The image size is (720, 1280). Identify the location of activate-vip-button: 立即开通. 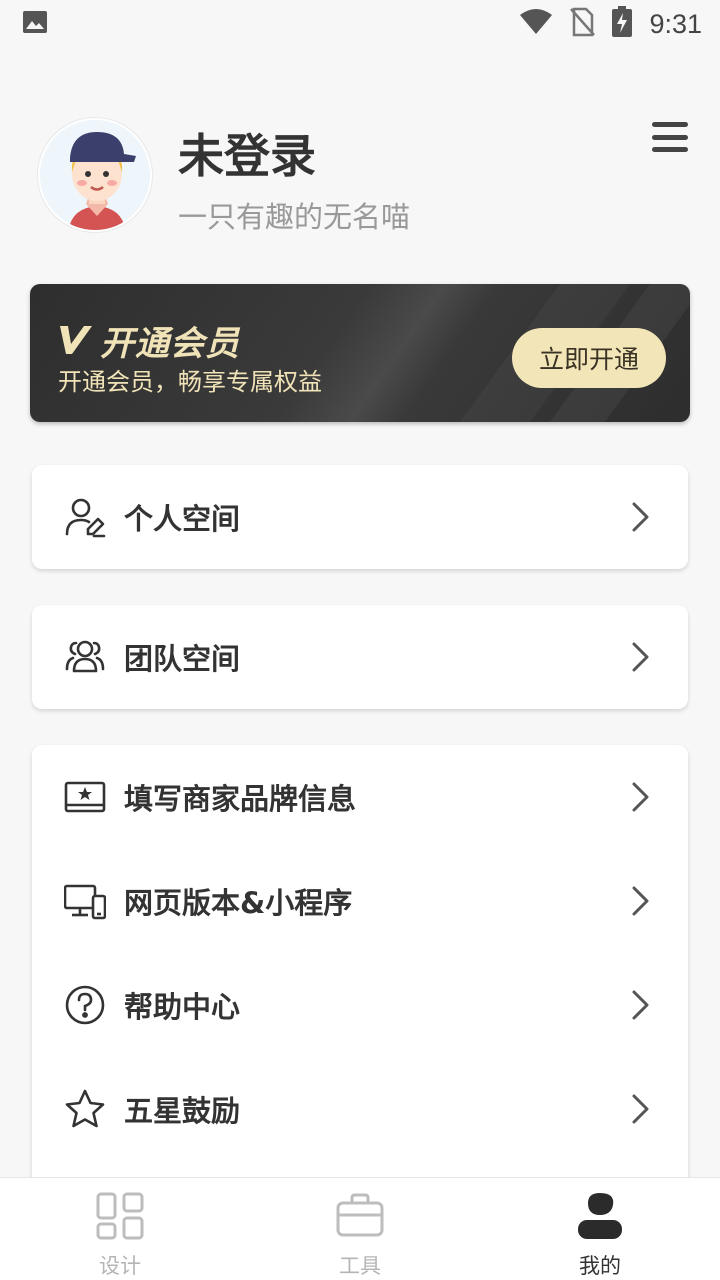
(589, 358).